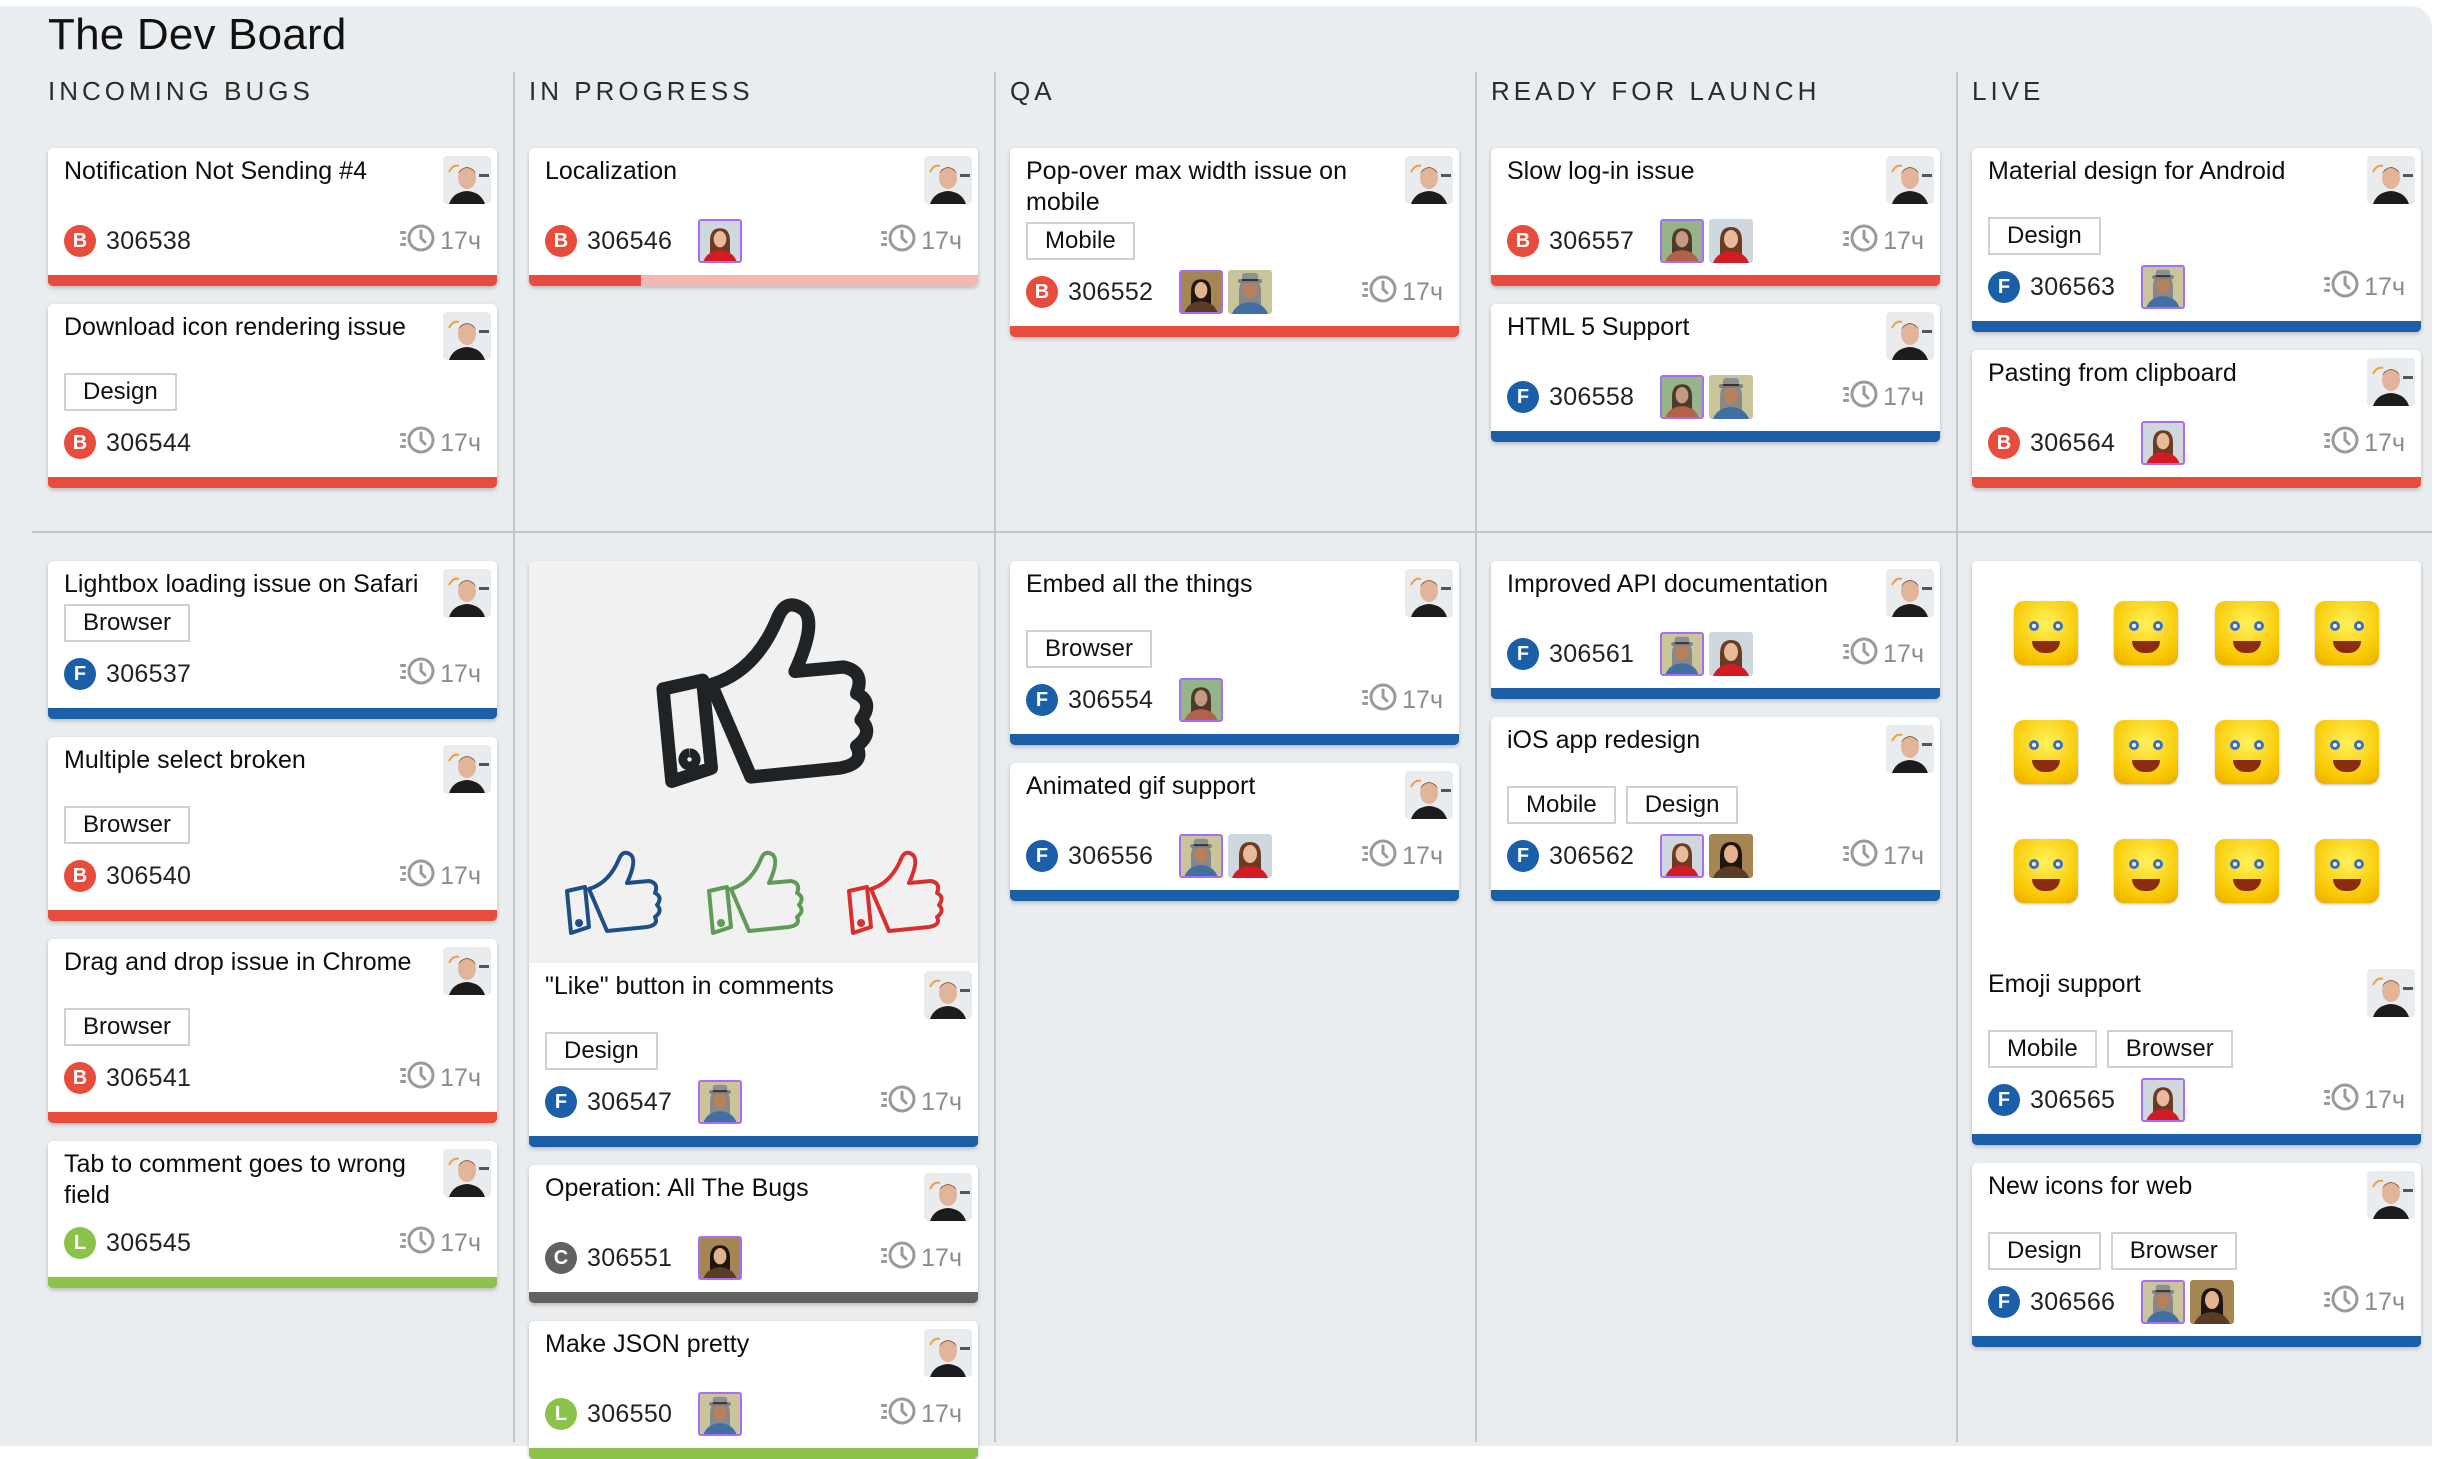 The width and height of the screenshot is (2438, 1459). What do you see at coordinates (641, 91) in the screenshot?
I see `column-header-in-progress: IN PROGRESS` at bounding box center [641, 91].